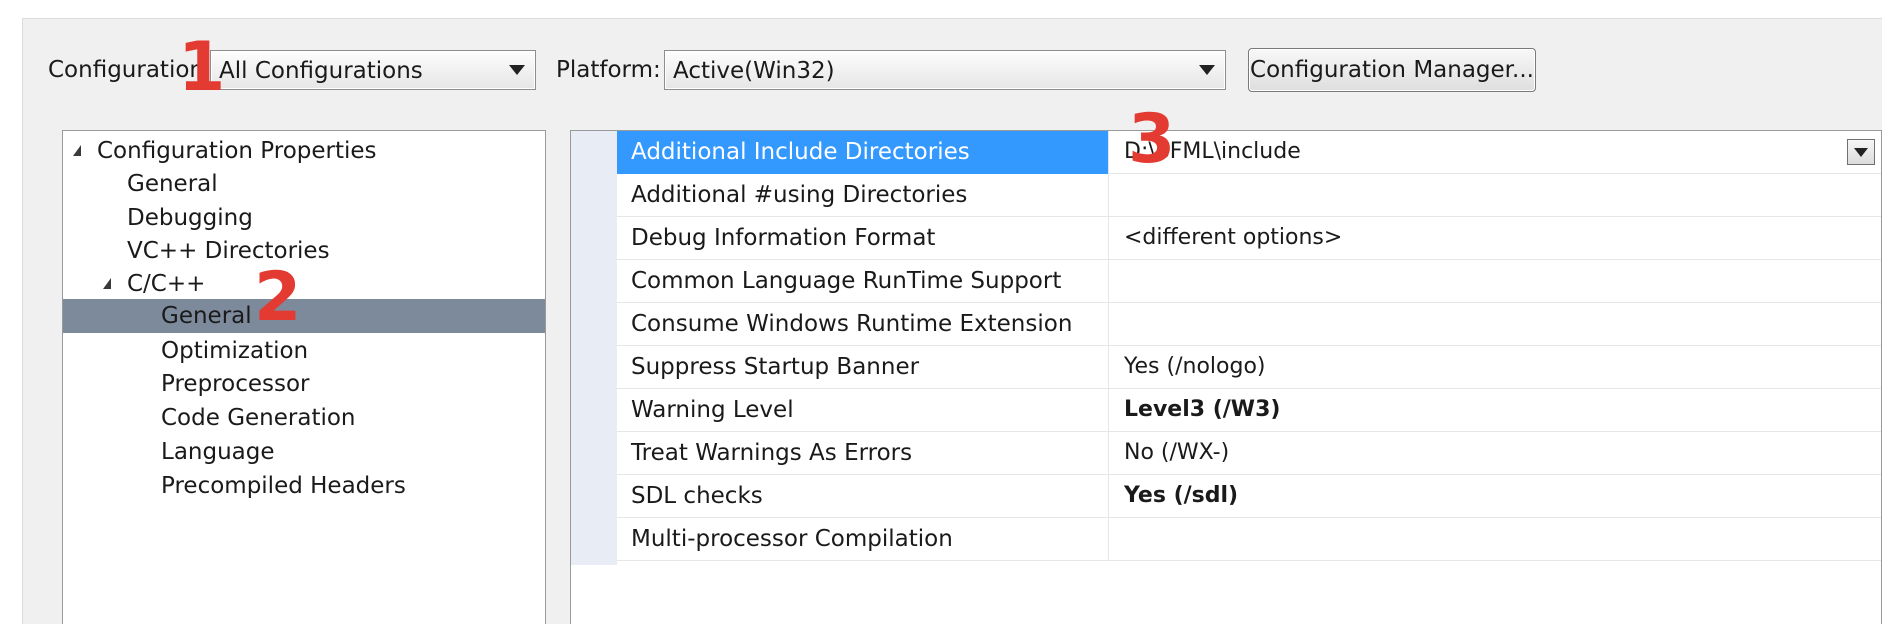 The width and height of the screenshot is (1890, 624). What do you see at coordinates (202, 67) in the screenshot?
I see `annotation-number-1: 1` at bounding box center [202, 67].